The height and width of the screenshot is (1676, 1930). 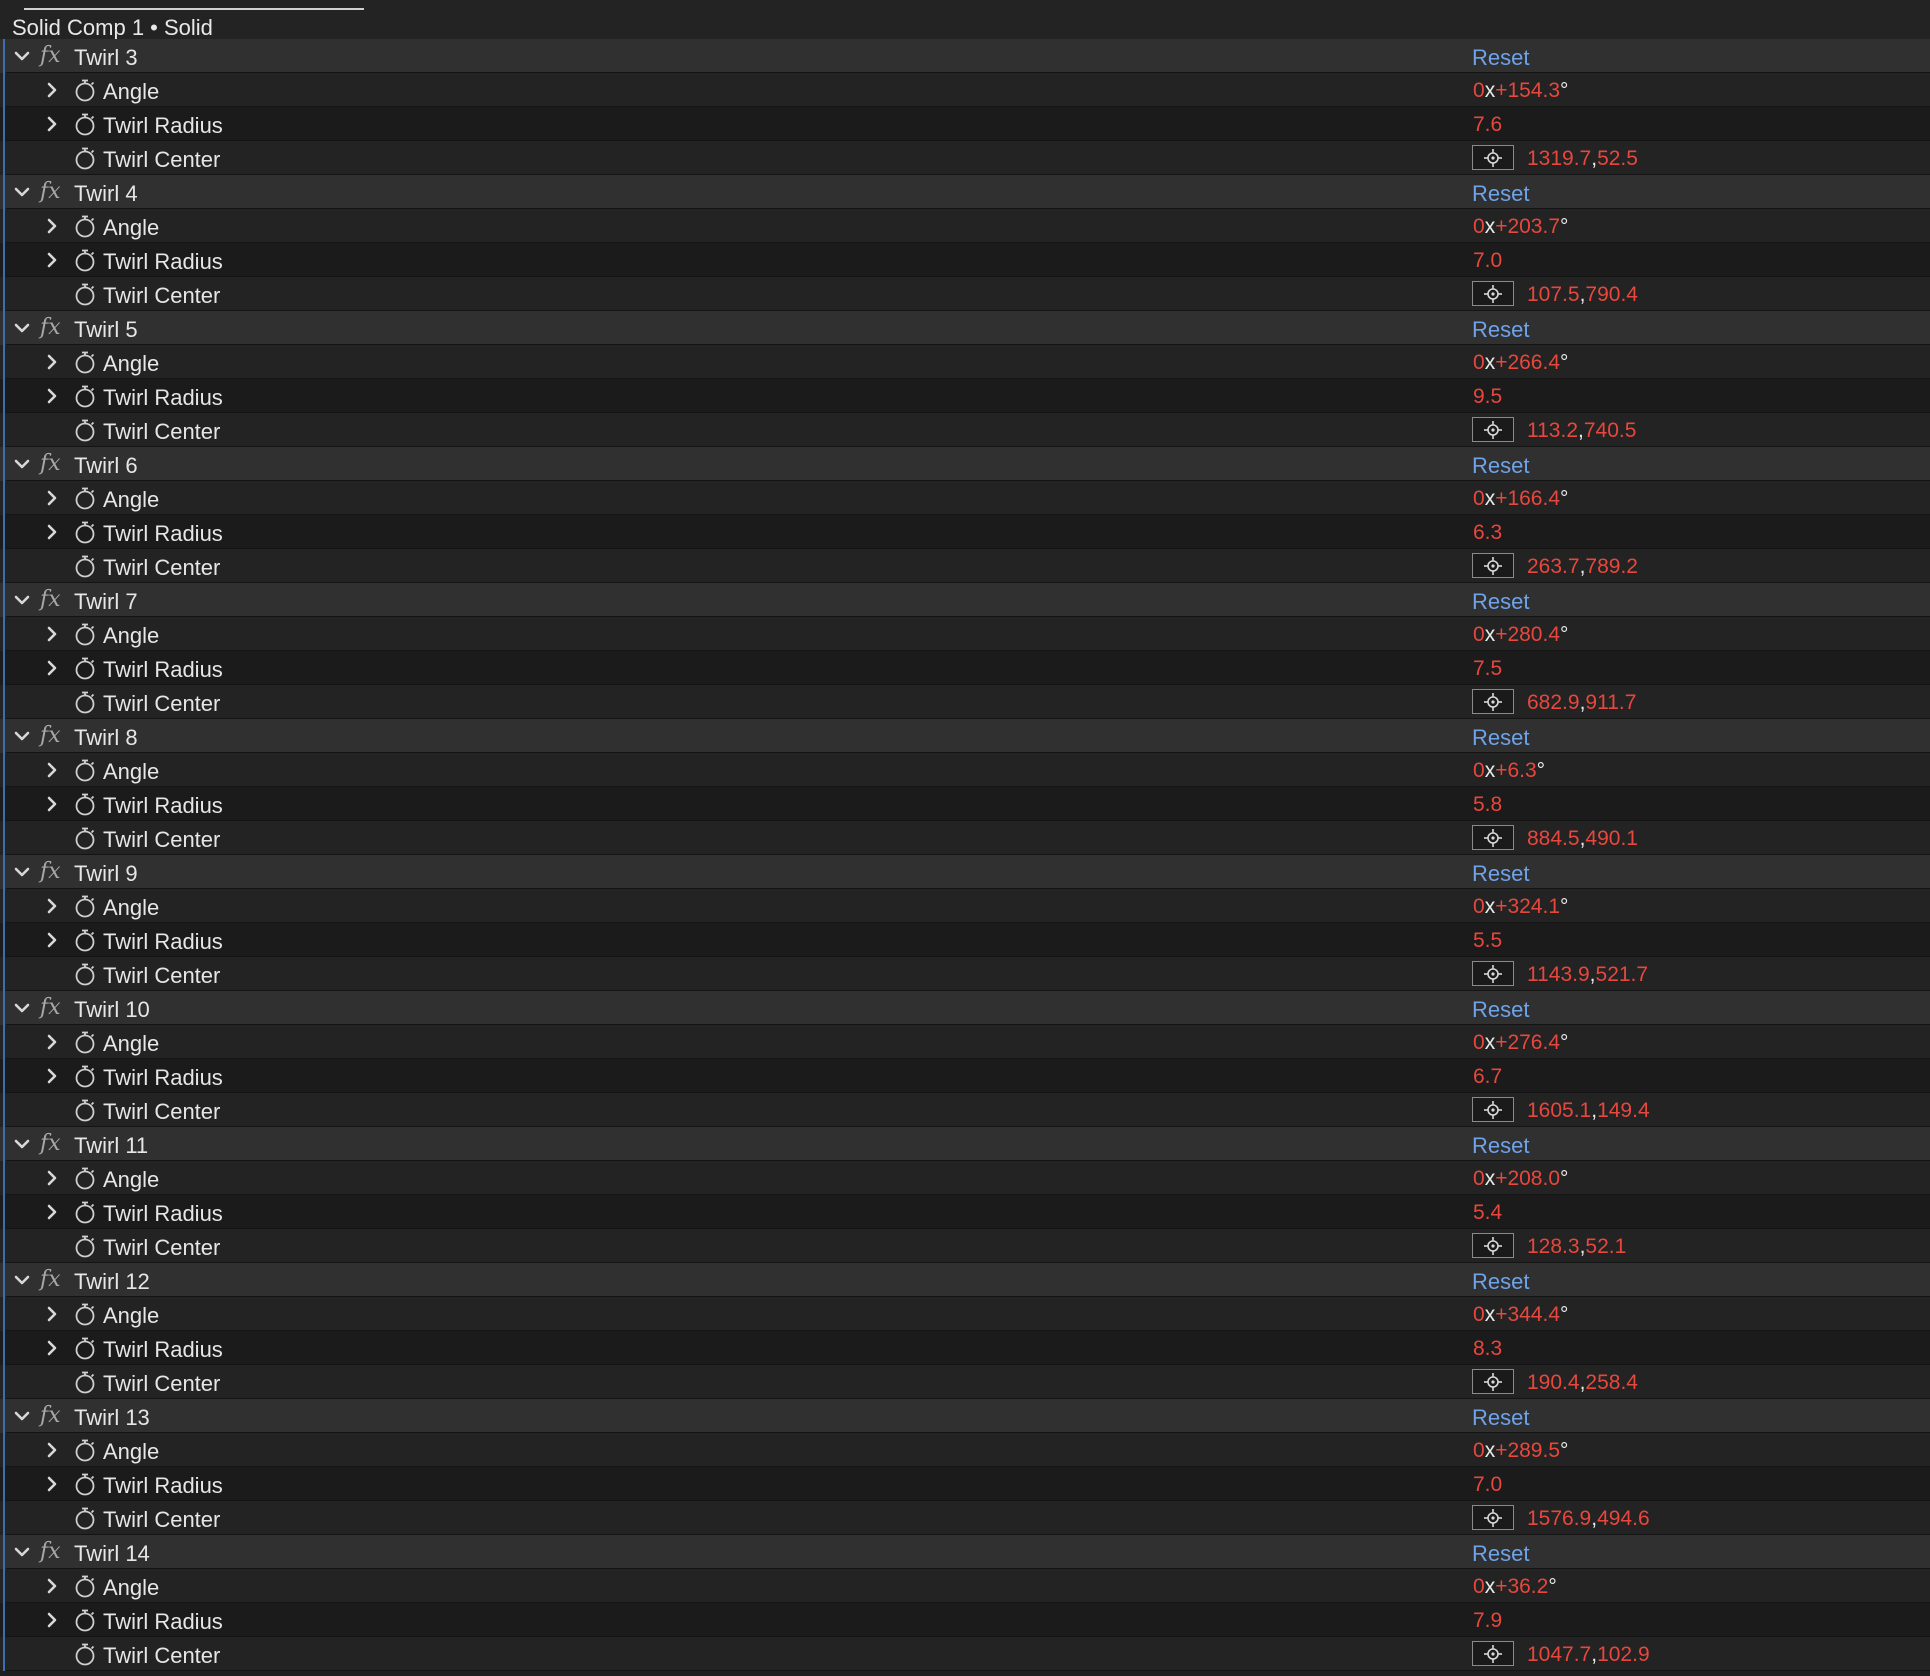 What do you see at coordinates (1487, 805) in the screenshot?
I see `twirl-radius-value: 5.8` at bounding box center [1487, 805].